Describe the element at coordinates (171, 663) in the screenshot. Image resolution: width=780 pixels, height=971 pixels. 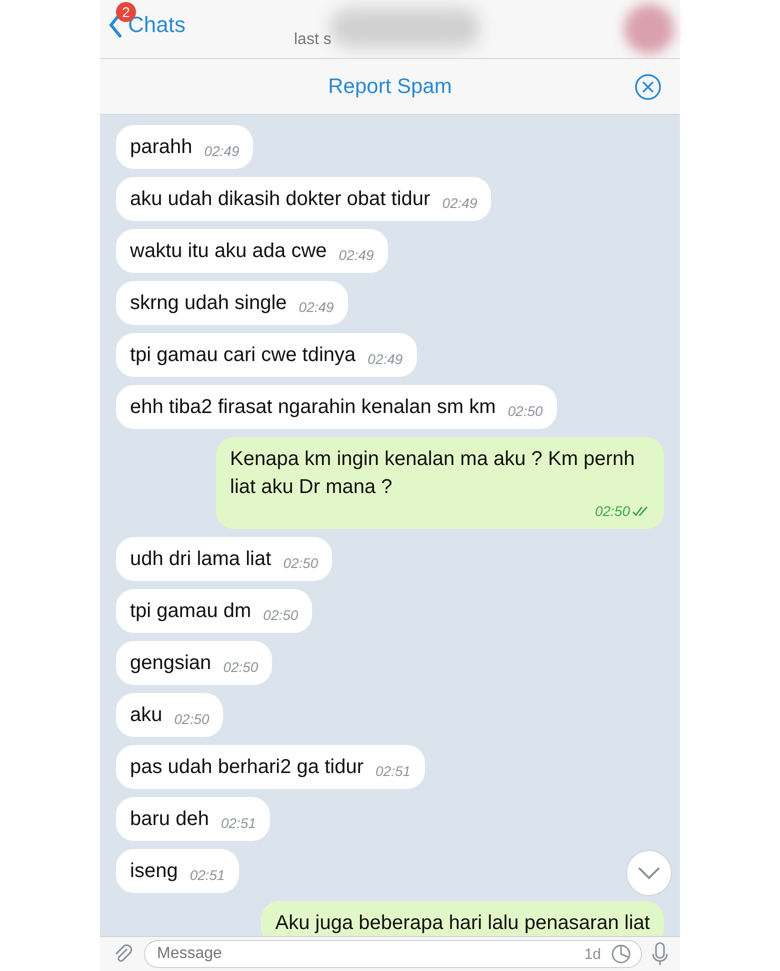
I see `message-text: gengsian` at that location.